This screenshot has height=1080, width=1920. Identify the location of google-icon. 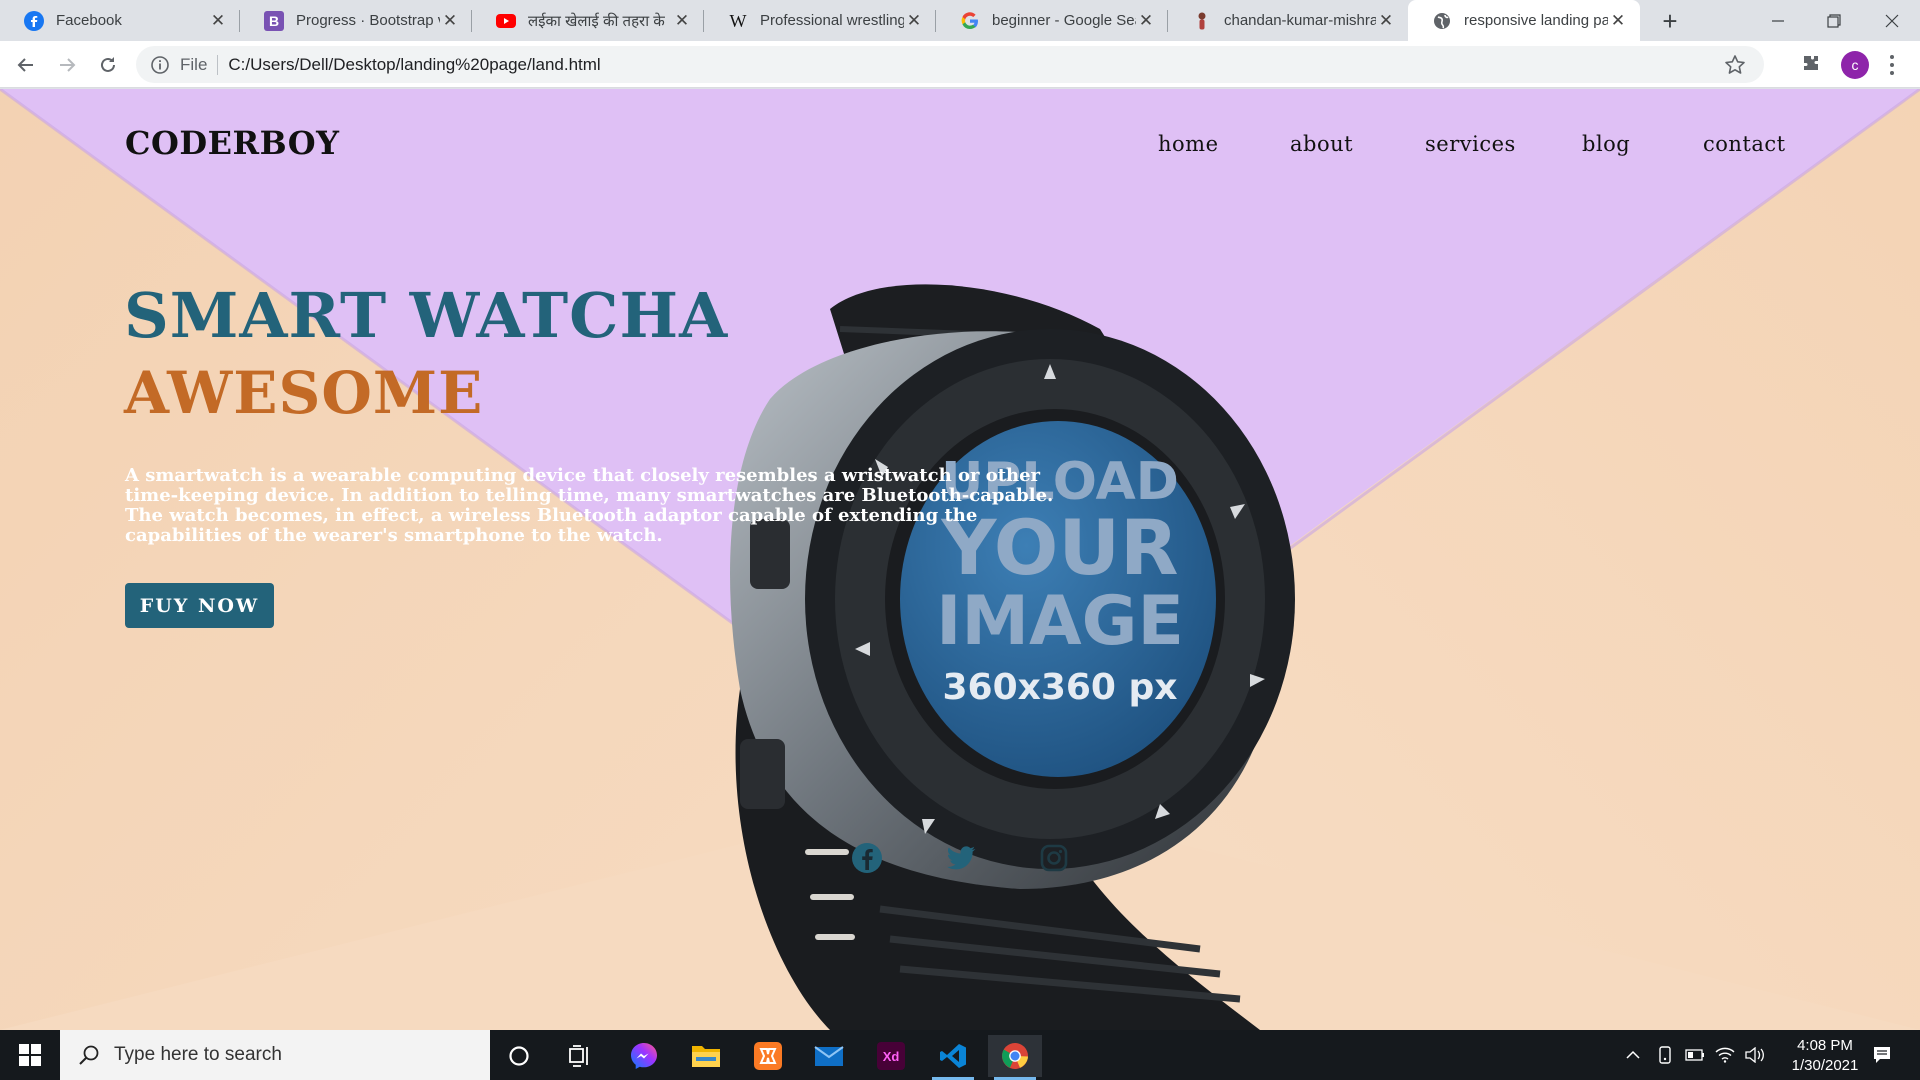
(970, 21).